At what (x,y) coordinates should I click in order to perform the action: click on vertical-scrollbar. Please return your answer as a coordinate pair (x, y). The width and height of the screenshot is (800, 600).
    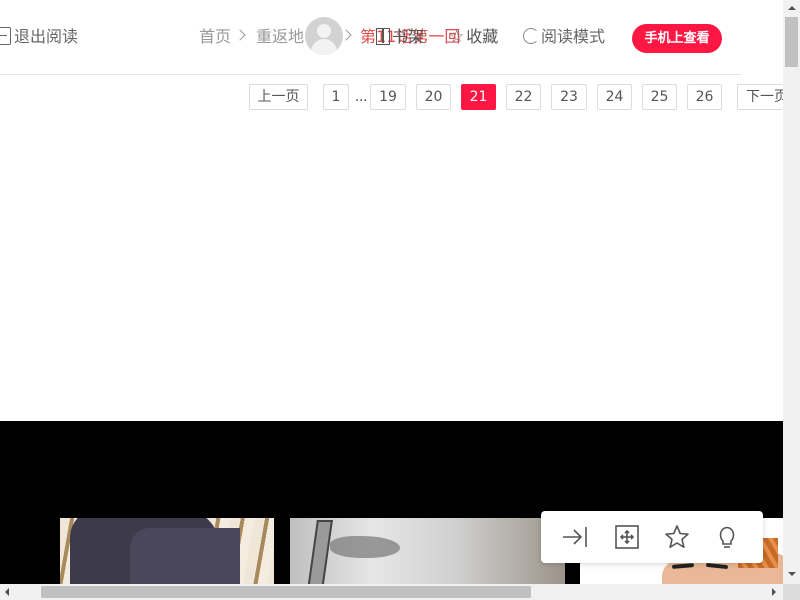
    Looking at the image, I should click on (791, 292).